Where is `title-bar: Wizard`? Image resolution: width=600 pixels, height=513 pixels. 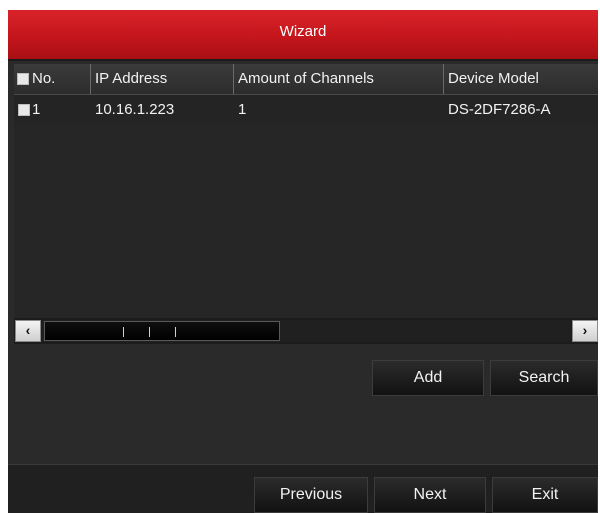
title-bar: Wizard is located at coordinates (303, 34).